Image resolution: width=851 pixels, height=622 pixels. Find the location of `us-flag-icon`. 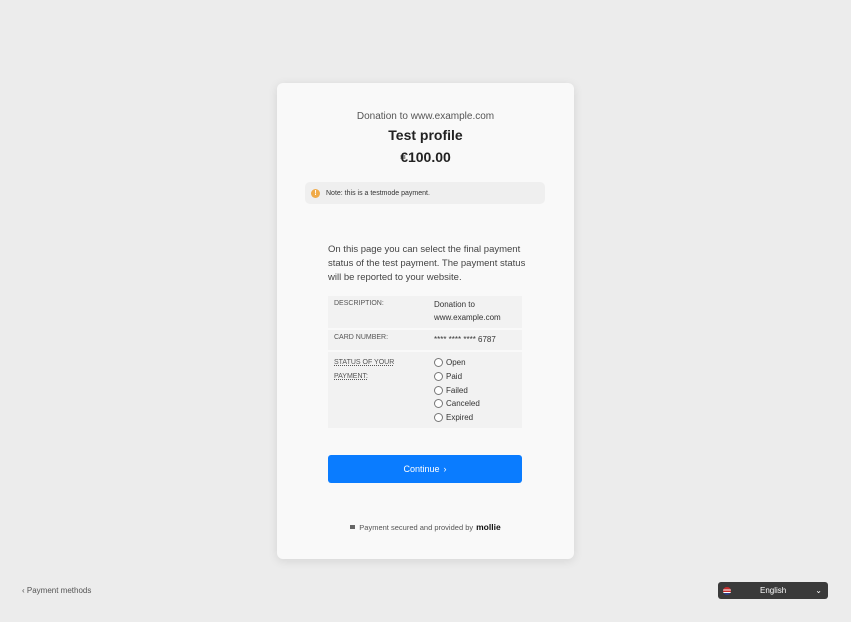

us-flag-icon is located at coordinates (727, 590).